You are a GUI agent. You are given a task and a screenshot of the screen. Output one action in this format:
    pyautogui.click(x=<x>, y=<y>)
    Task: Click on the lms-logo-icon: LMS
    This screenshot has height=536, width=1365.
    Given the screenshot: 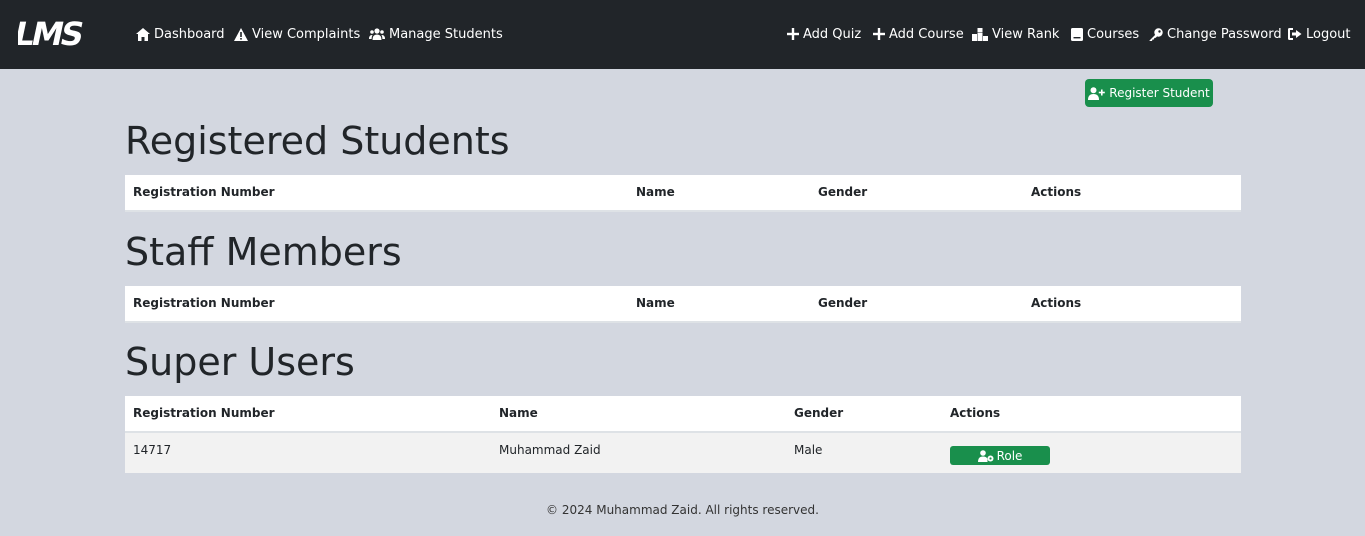 What is the action you would take?
    pyautogui.click(x=48, y=34)
    